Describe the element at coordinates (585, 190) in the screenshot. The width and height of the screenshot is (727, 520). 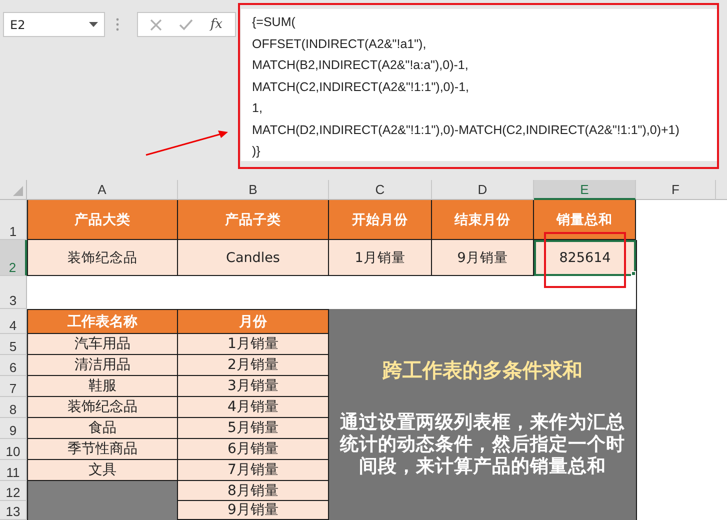
I see `column-header: E` at that location.